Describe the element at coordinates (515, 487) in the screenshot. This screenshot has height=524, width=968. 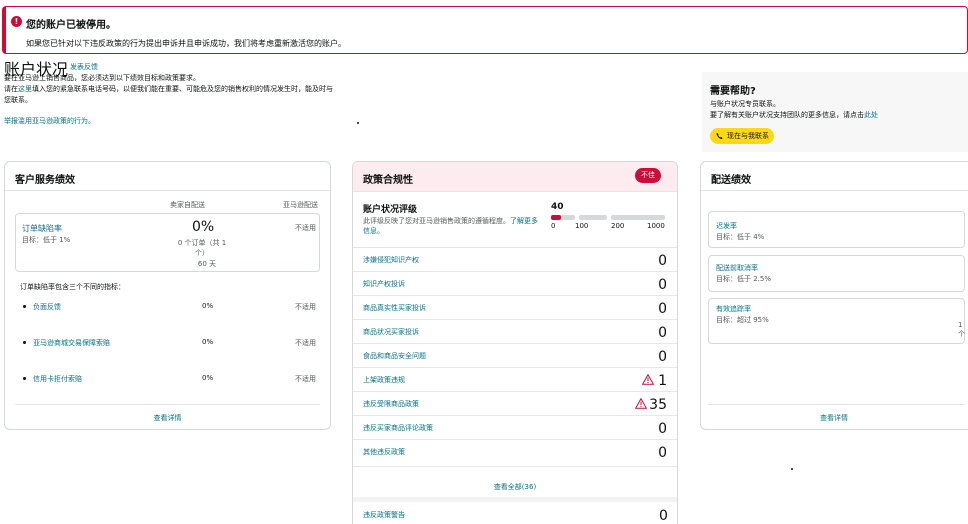
I see `view-all-link: 查看全部(36)` at that location.